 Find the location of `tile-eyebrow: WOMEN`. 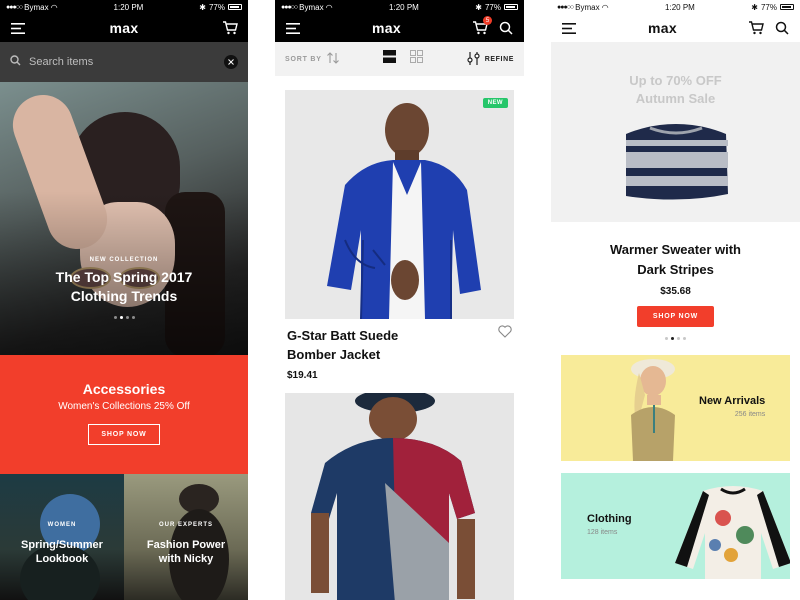

tile-eyebrow: WOMEN is located at coordinates (62, 525).